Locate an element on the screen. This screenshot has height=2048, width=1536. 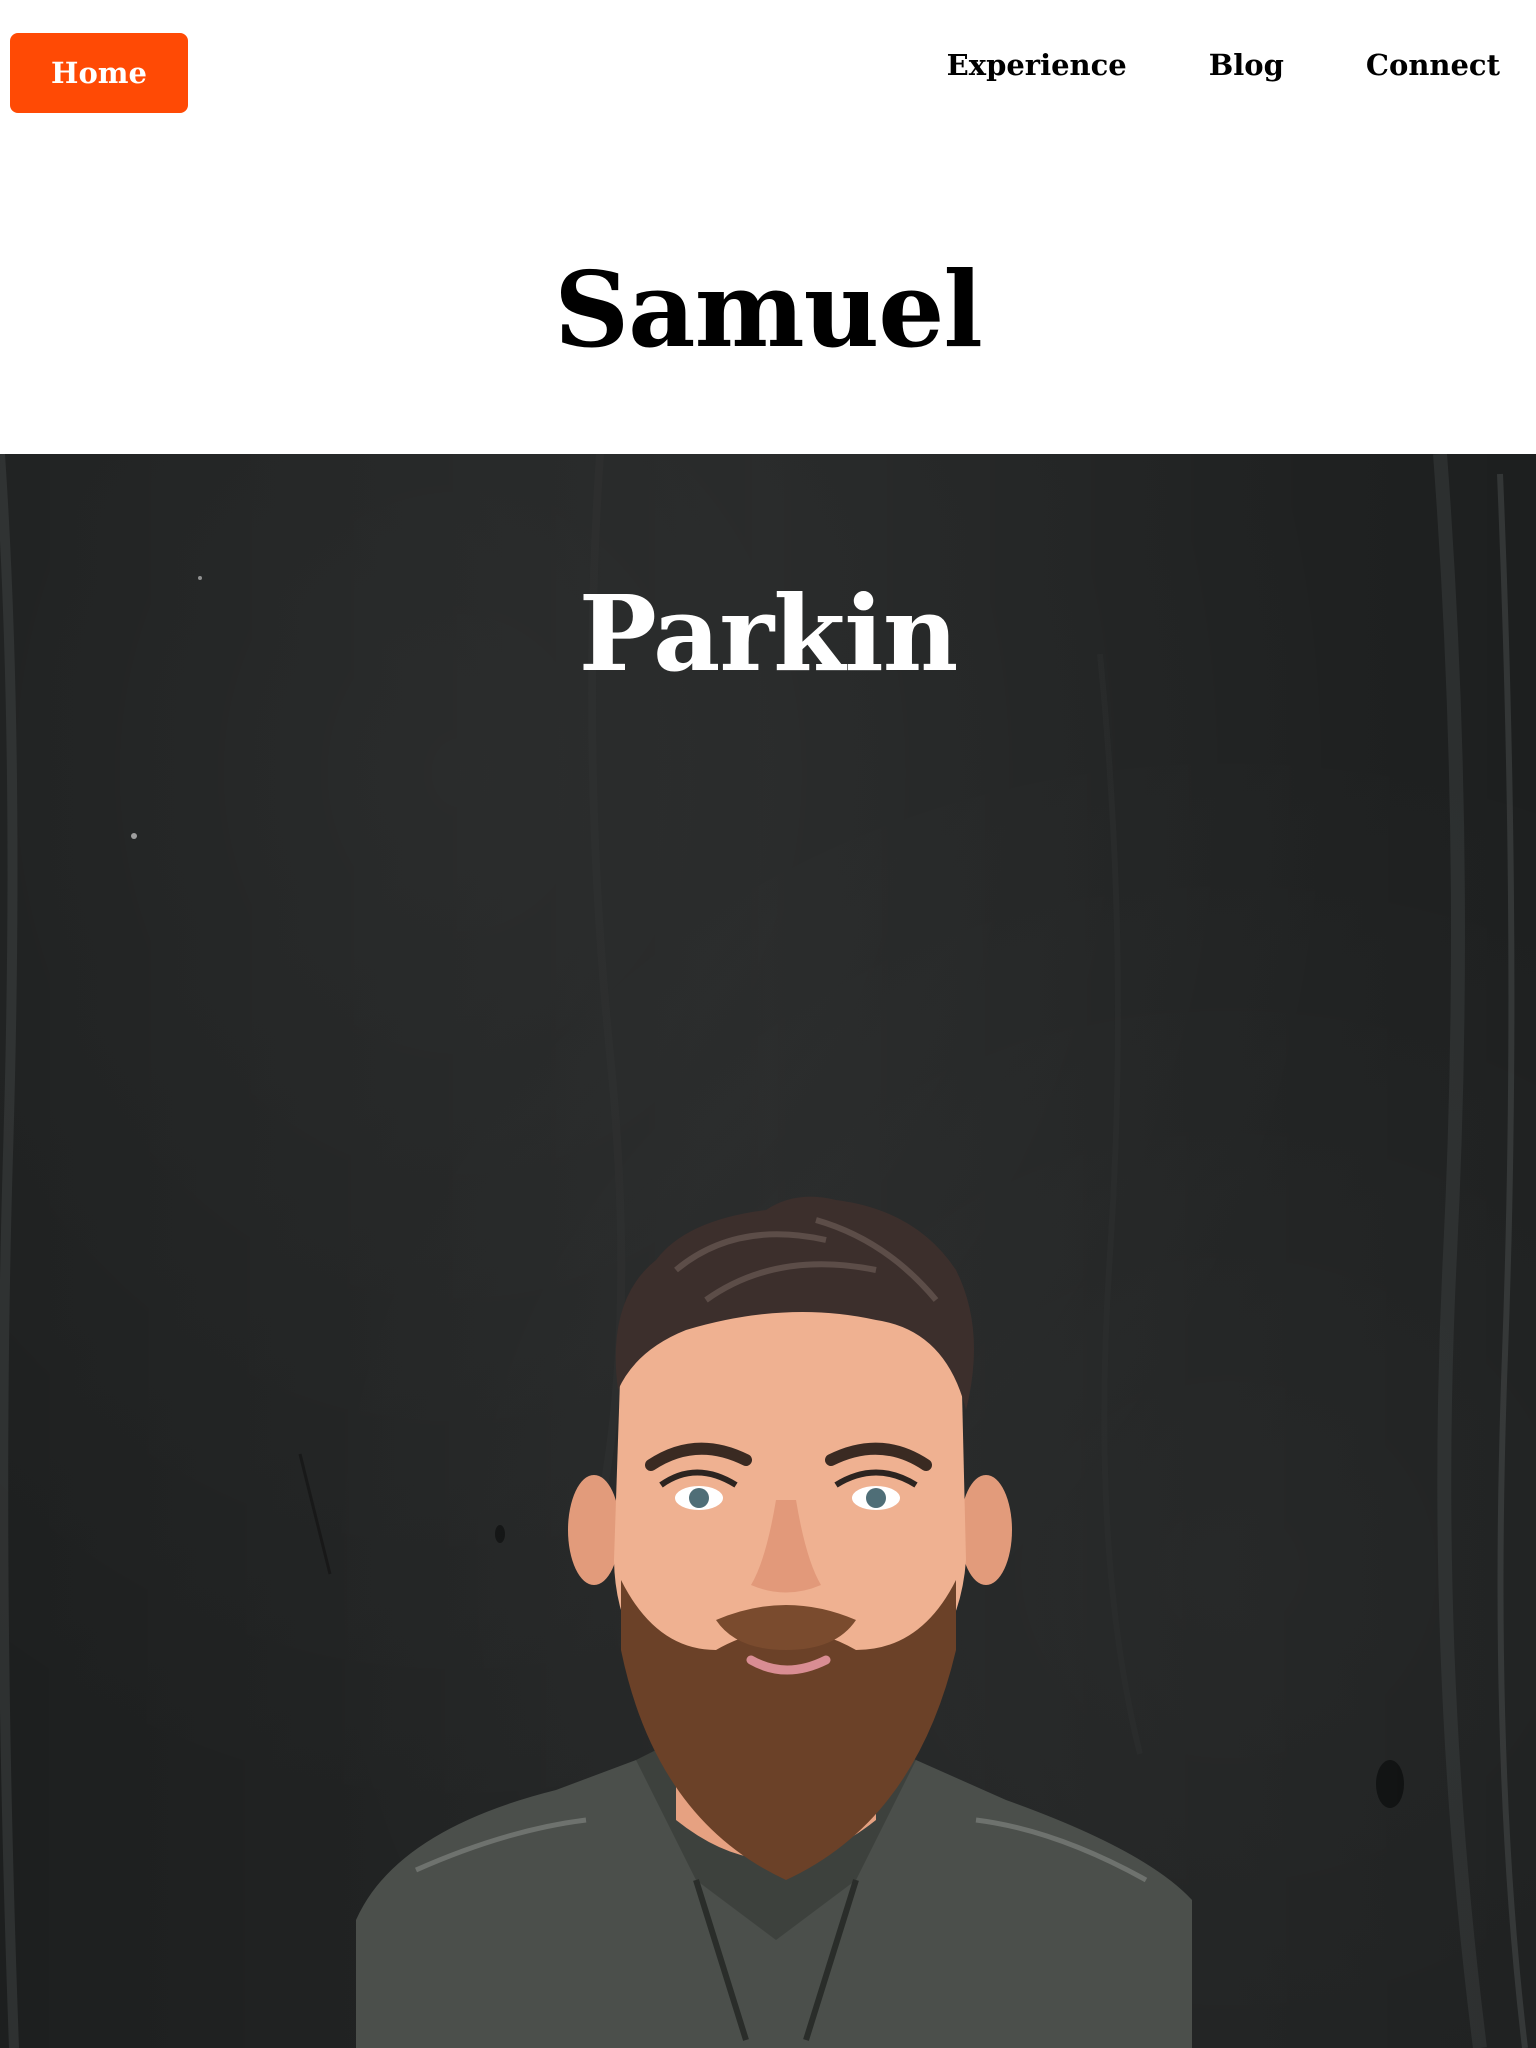
nav-link-experience: Experience is located at coordinates (1037, 65).